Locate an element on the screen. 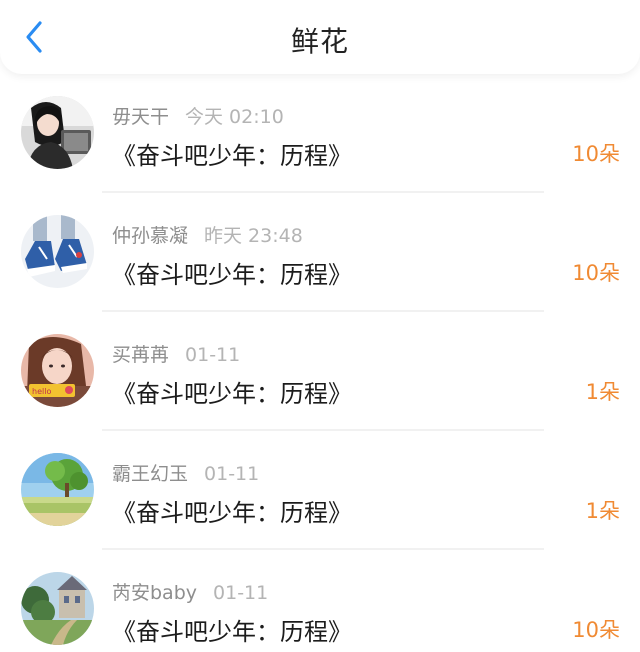  username: 毋天干 is located at coordinates (140, 117).